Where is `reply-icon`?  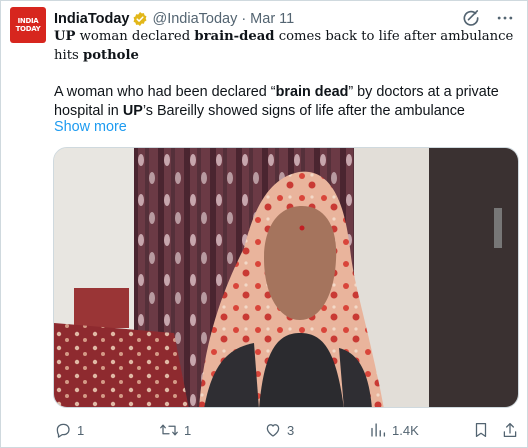 reply-icon is located at coordinates (63, 430).